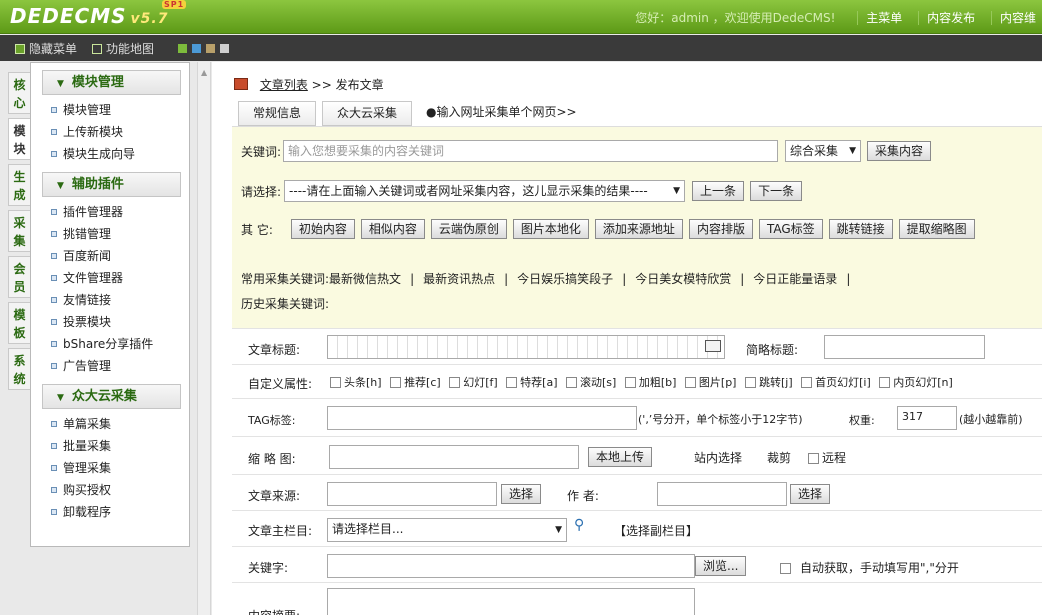 The width and height of the screenshot is (1042, 615). Describe the element at coordinates (182, 48) in the screenshot. I see `skin-green-swatch` at that location.